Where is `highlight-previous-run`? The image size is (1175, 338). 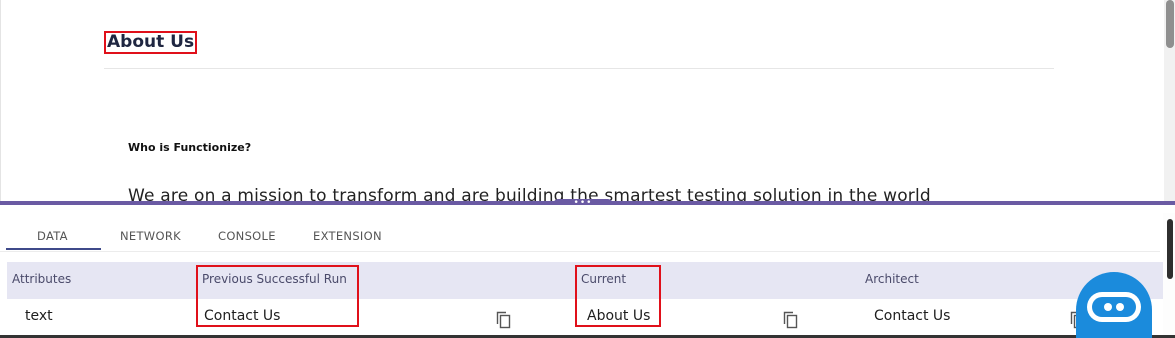 highlight-previous-run is located at coordinates (277, 296).